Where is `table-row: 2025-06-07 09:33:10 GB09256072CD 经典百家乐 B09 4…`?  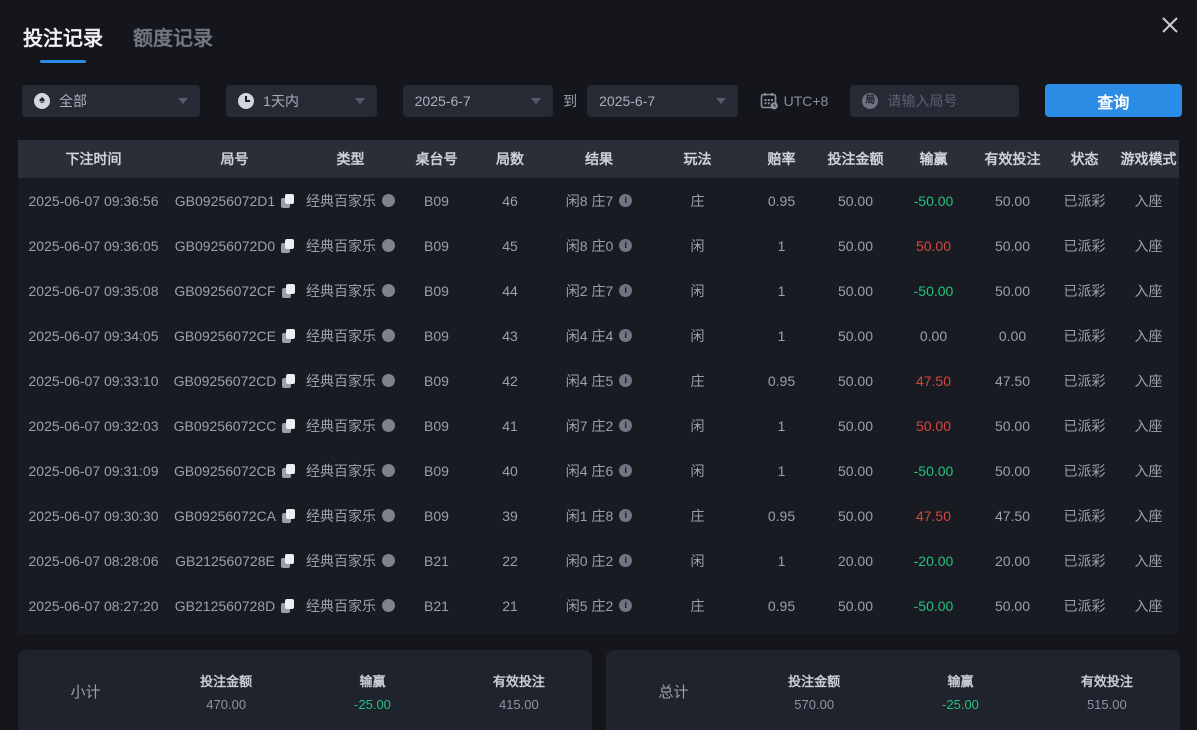 table-row: 2025-06-07 09:33:10 GB09256072CD 经典百家乐 B09 4… is located at coordinates (598, 380).